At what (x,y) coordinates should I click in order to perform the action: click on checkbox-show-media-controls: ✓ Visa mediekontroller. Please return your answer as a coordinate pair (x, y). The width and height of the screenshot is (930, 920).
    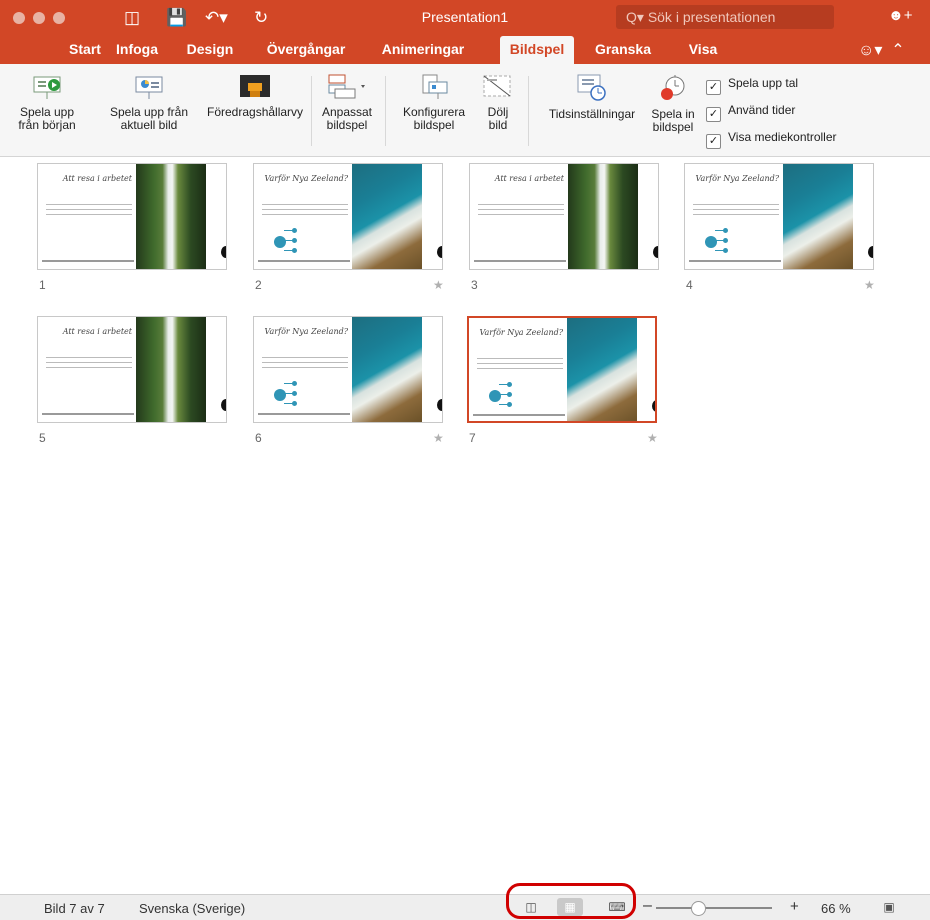
    Looking at the image, I should click on (771, 139).